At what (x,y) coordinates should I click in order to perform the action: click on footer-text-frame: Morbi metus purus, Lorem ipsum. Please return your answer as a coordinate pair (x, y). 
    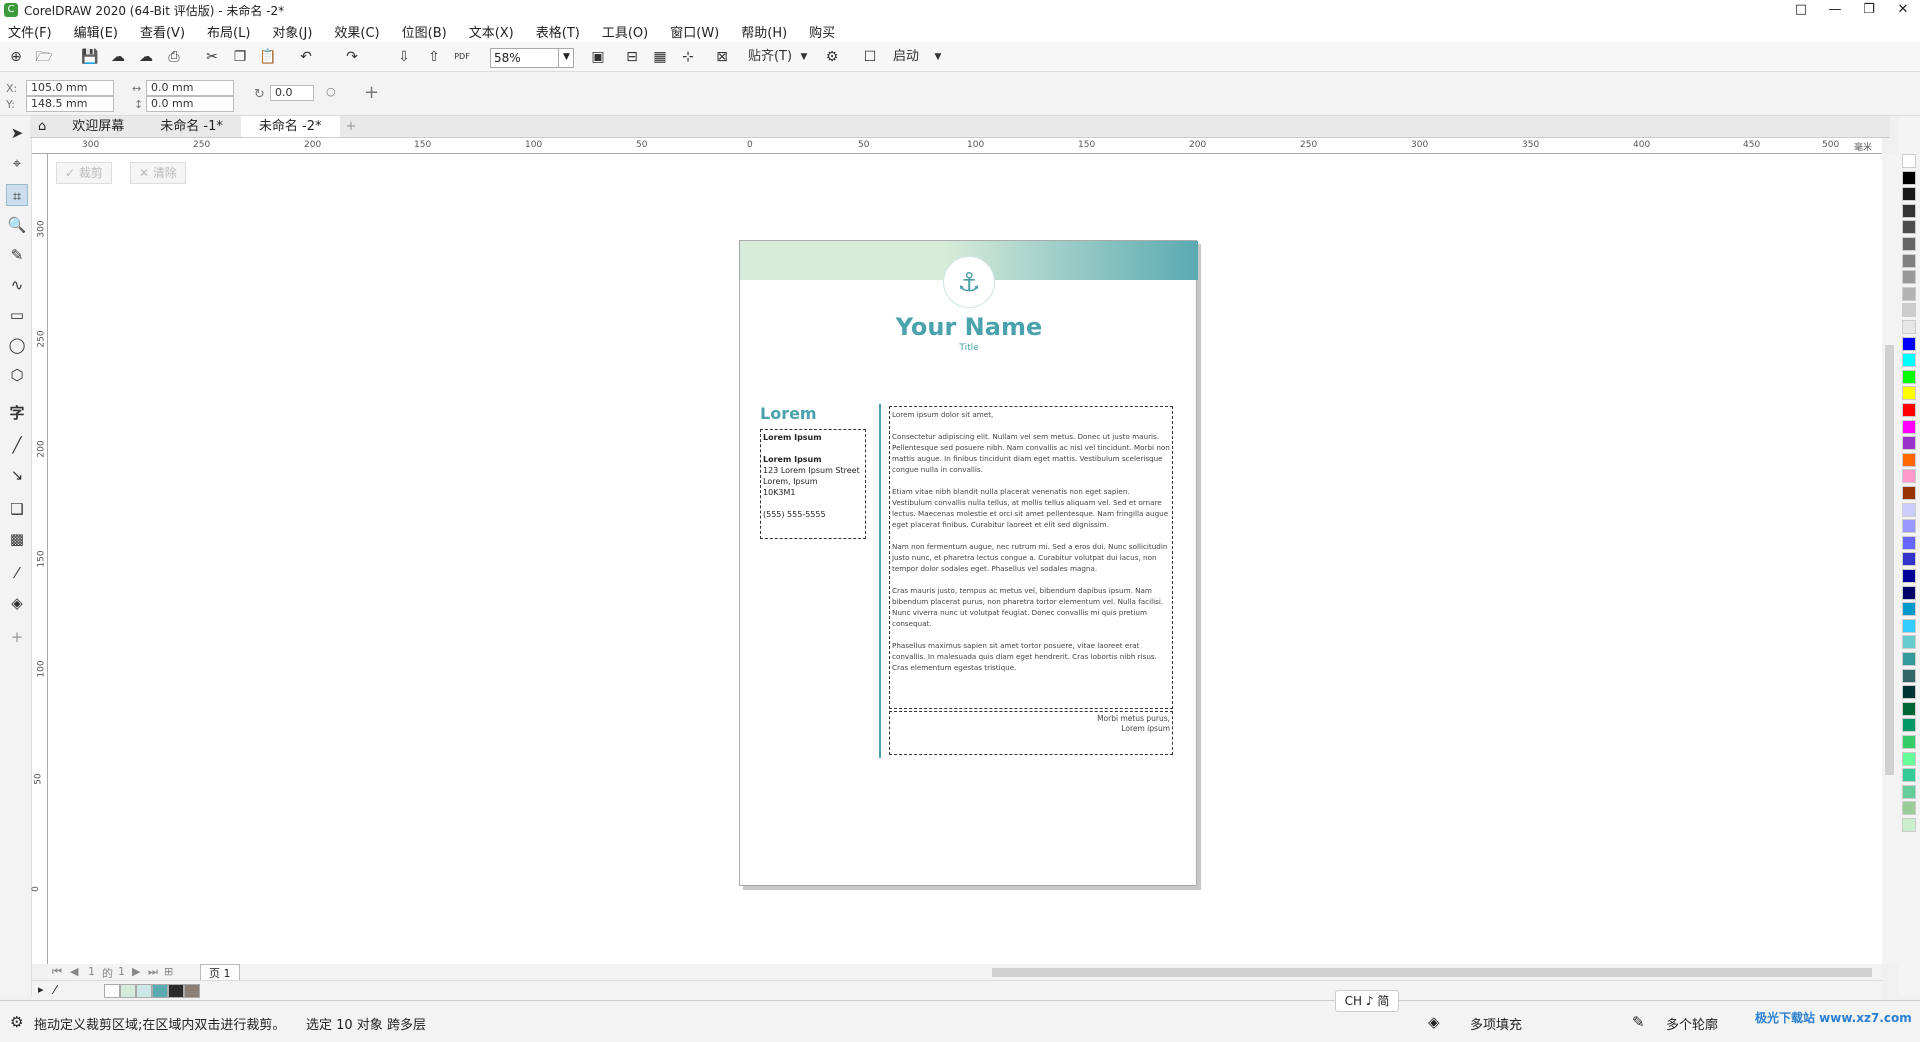
    Looking at the image, I should click on (1031, 733).